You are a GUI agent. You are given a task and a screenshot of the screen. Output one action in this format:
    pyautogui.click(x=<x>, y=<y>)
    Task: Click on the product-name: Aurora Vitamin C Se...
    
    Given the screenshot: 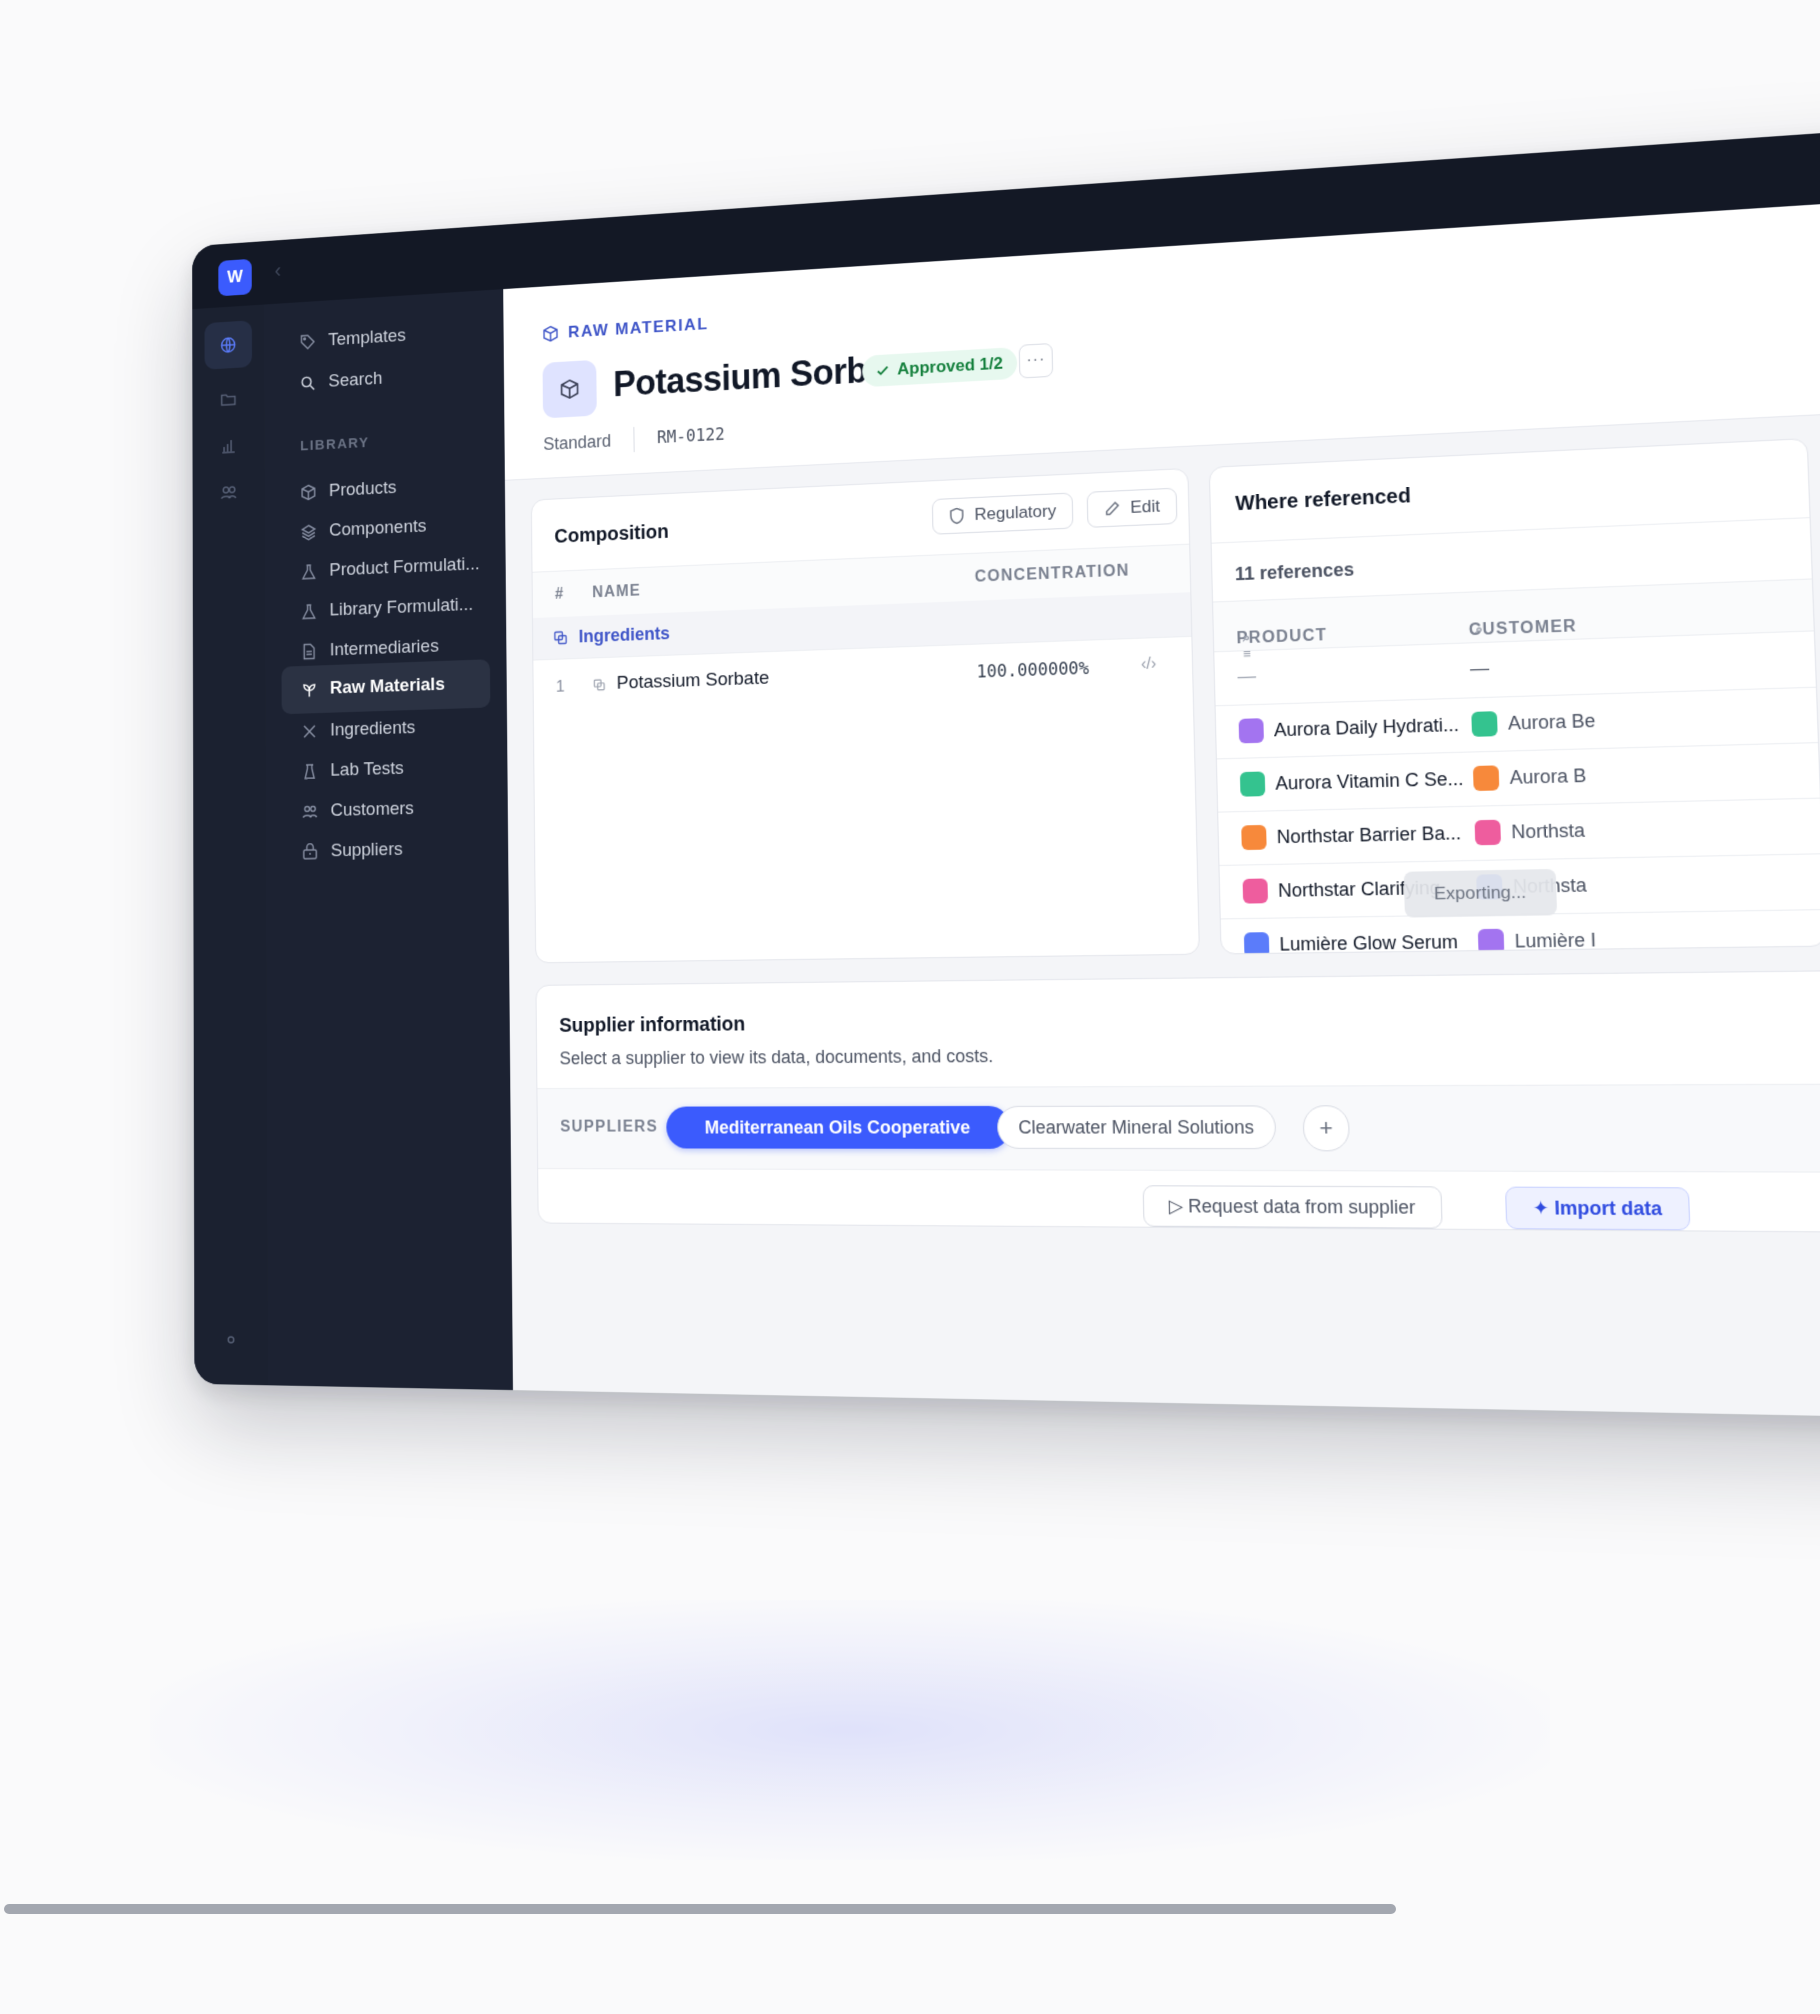 What is the action you would take?
    pyautogui.click(x=1369, y=781)
    